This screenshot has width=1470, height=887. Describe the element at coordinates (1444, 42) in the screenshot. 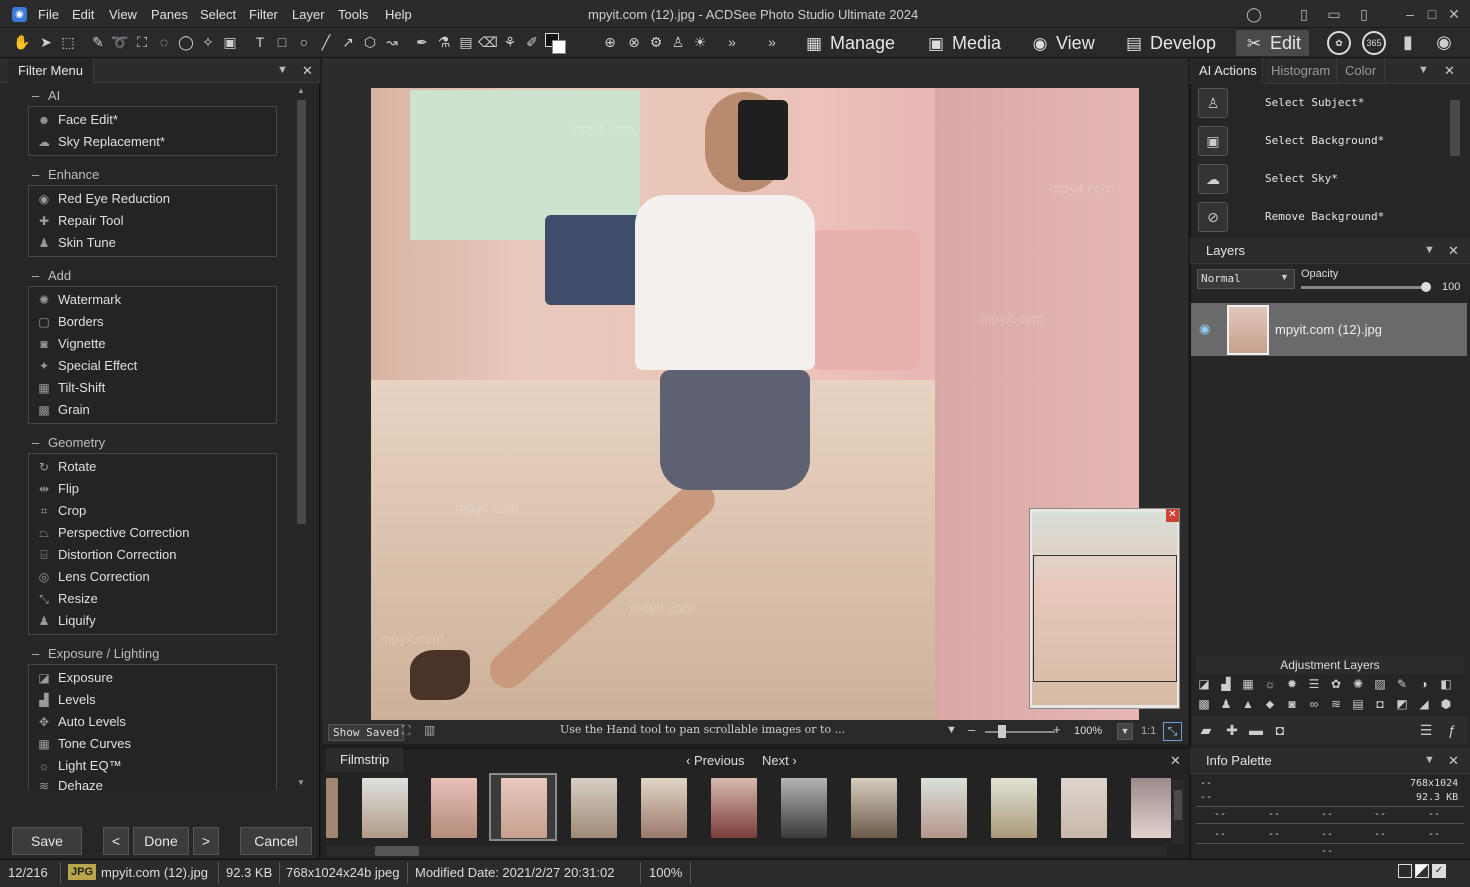

I see `visibility-icon: ◉` at that location.